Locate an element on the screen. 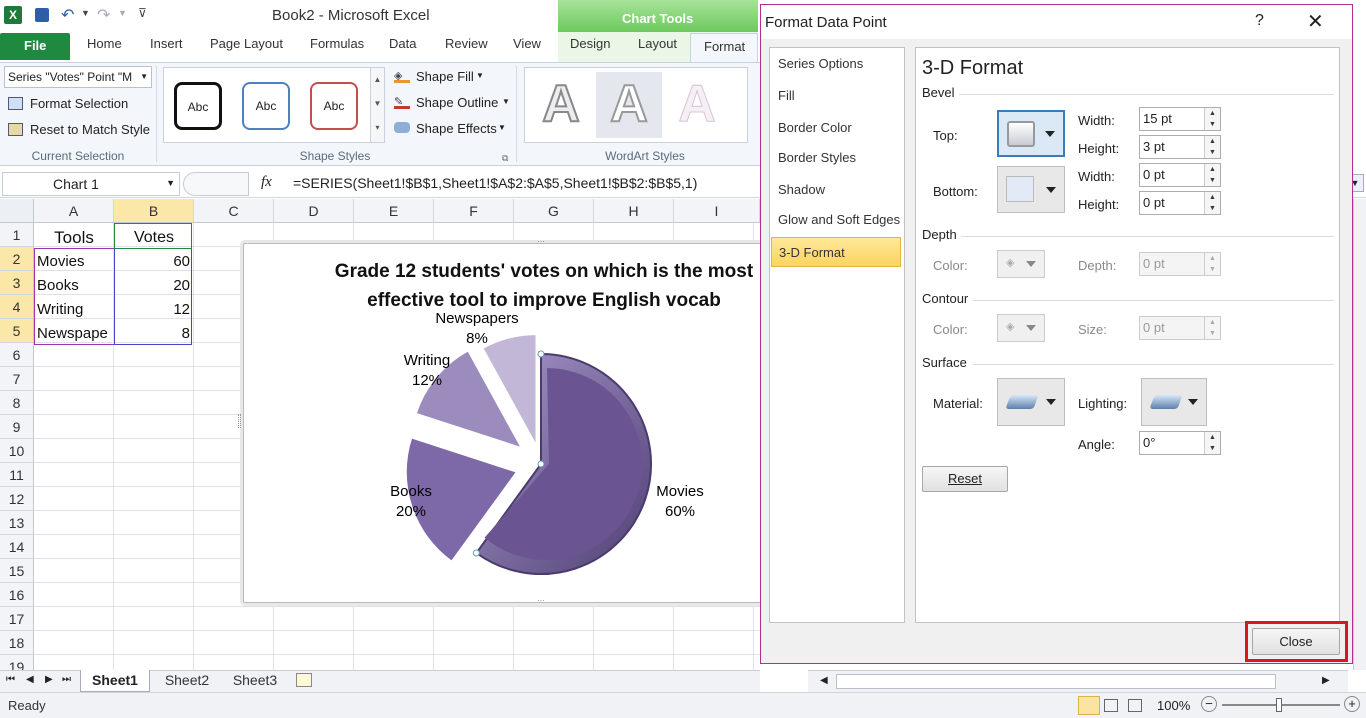 The height and width of the screenshot is (718, 1366). zoom-slider-thumb is located at coordinates (1279, 705).